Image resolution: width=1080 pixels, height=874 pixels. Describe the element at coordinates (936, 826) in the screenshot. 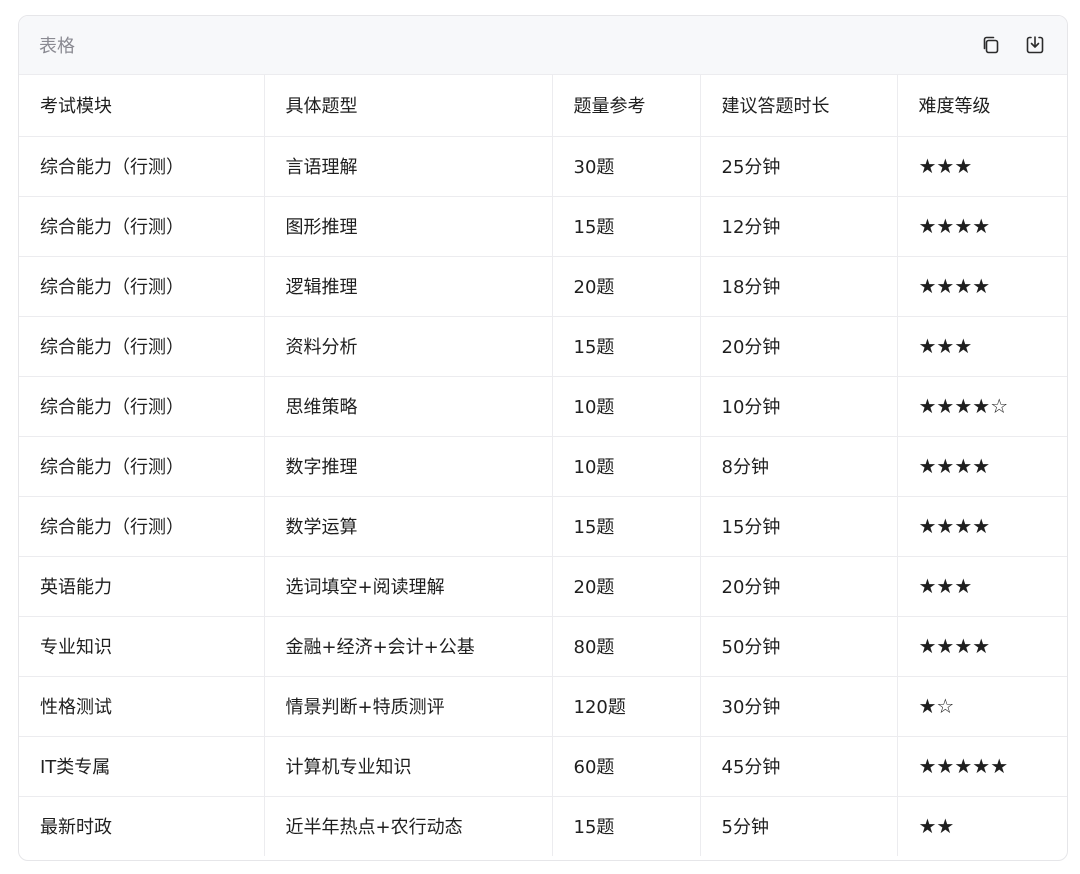

I see `cell-difficulty: ★★` at that location.